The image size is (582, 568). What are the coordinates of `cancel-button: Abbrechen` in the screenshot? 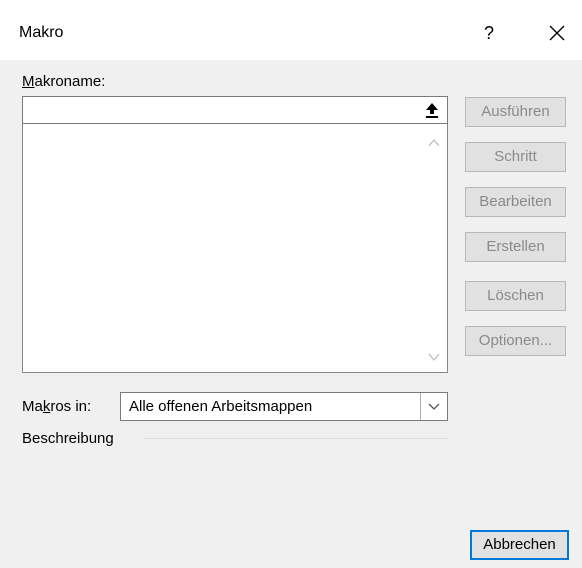 It's located at (519, 545).